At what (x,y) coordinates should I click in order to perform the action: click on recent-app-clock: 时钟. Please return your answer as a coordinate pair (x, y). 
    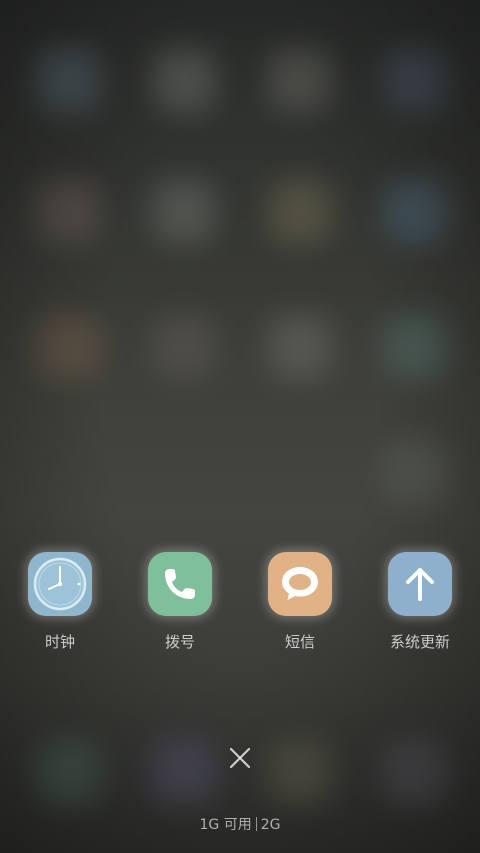
    Looking at the image, I should click on (60, 607).